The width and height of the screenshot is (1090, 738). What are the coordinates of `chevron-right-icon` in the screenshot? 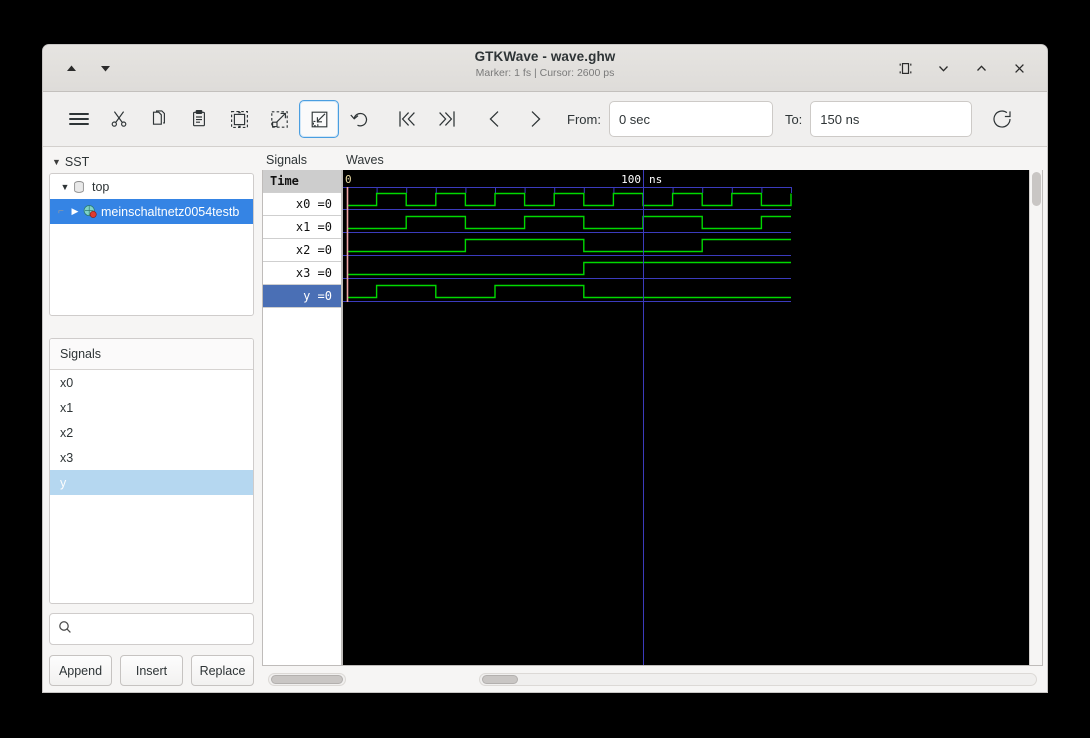 It's located at (535, 119).